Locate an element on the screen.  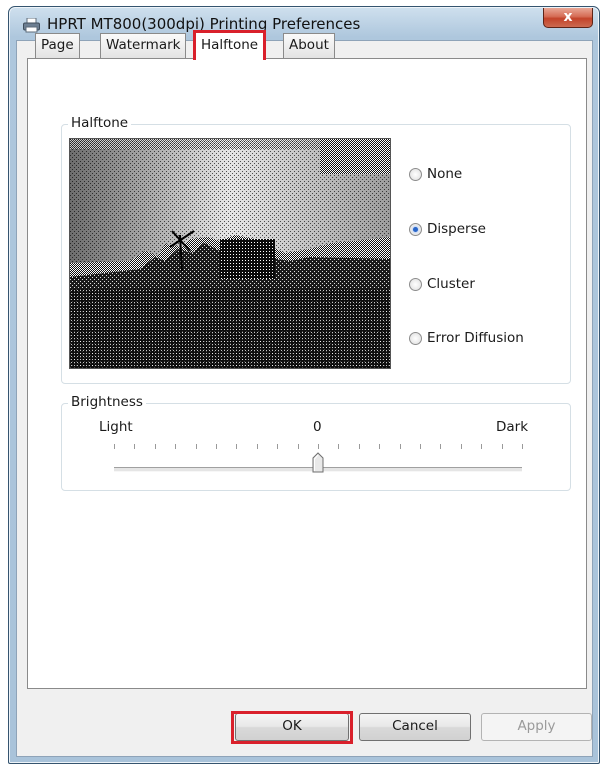
brightness-slider-thumb is located at coordinates (318, 462).